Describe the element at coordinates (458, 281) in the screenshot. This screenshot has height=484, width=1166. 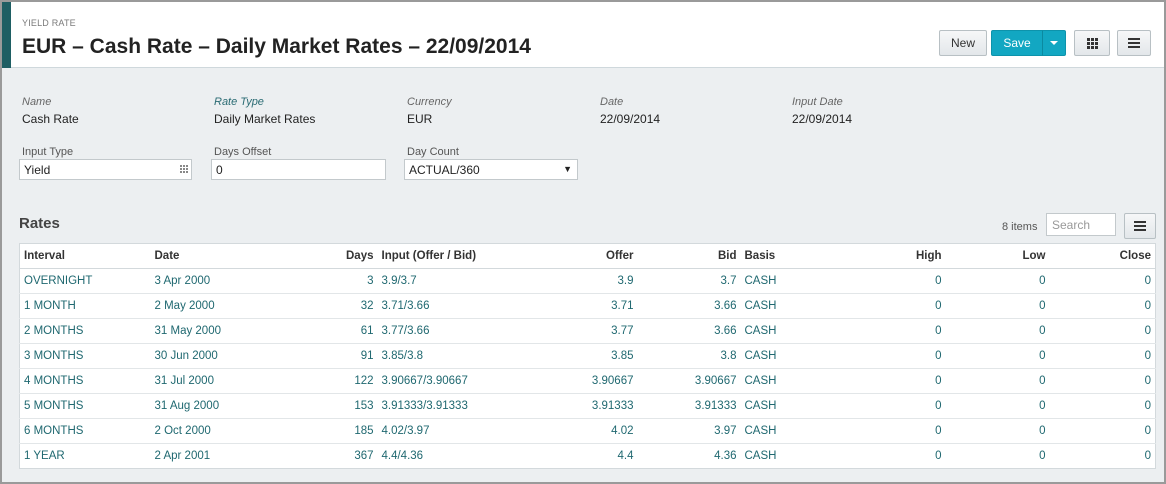
I see `cell-input: 3.9/3.7` at that location.